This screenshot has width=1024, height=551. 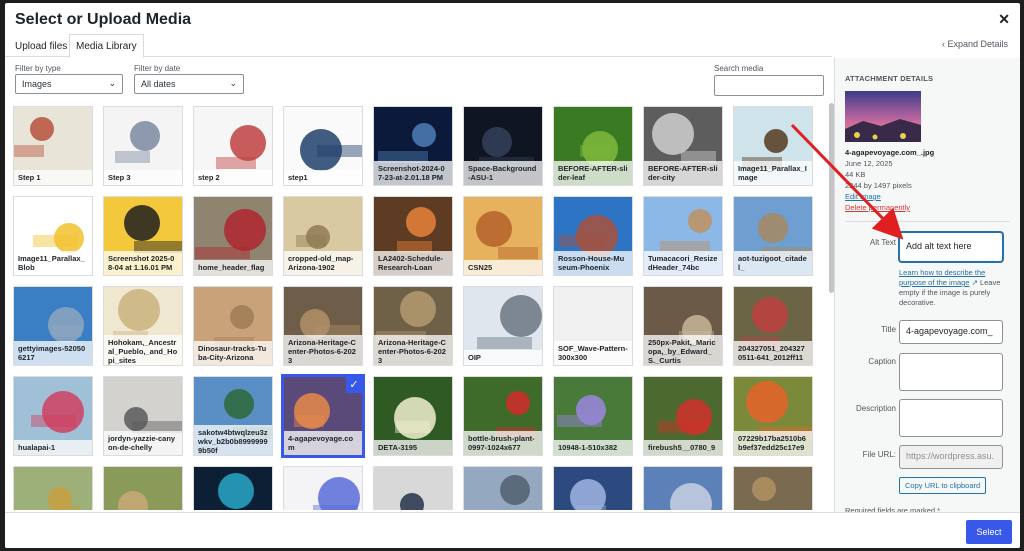 I want to click on expand-details-link: ‹ Expand Details, so click(x=975, y=44).